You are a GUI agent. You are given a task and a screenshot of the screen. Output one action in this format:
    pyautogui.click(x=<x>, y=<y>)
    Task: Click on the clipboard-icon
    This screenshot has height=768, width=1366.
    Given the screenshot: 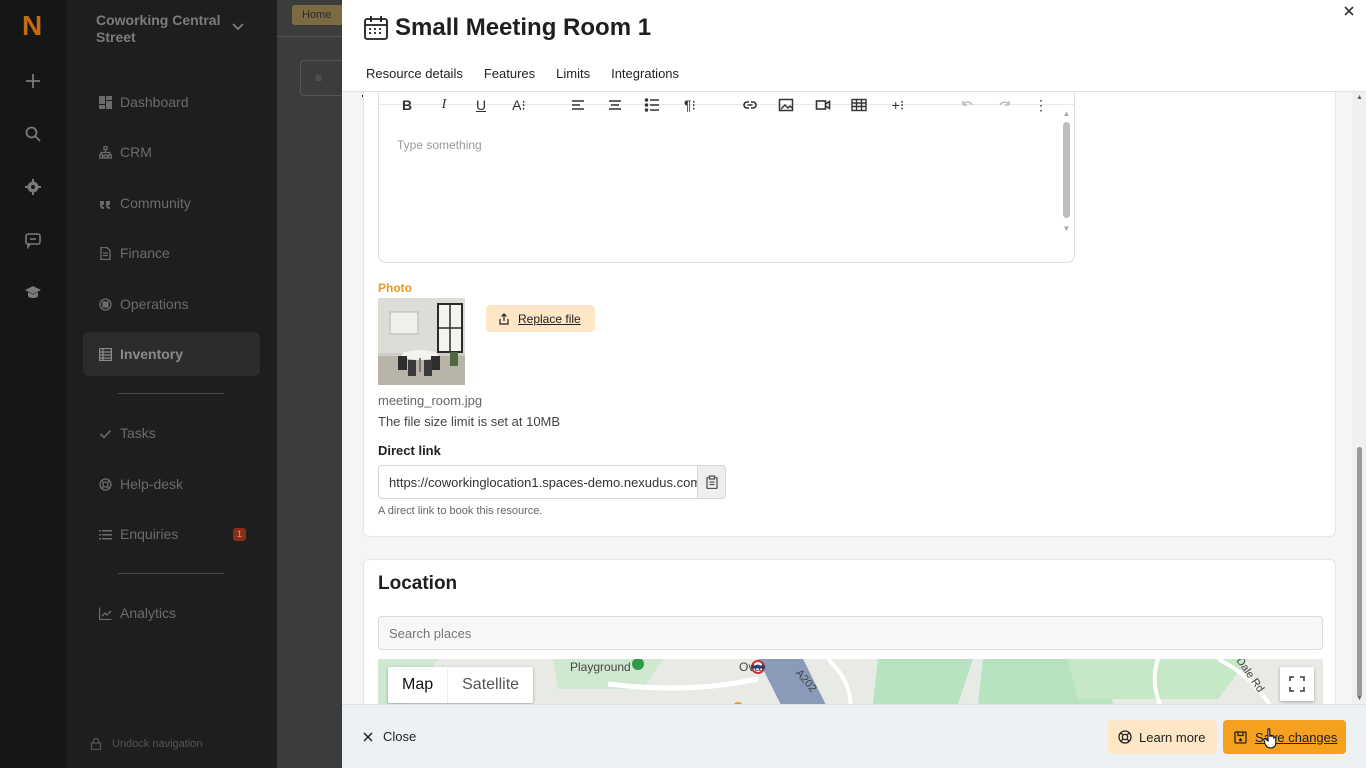 What is the action you would take?
    pyautogui.click(x=711, y=482)
    